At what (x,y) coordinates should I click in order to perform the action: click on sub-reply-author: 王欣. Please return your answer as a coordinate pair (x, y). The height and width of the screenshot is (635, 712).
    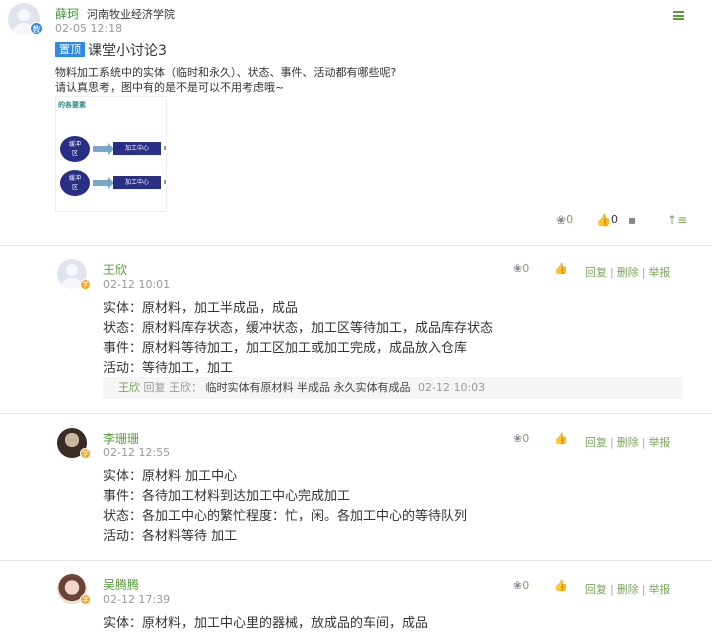
    Looking at the image, I should click on (129, 387).